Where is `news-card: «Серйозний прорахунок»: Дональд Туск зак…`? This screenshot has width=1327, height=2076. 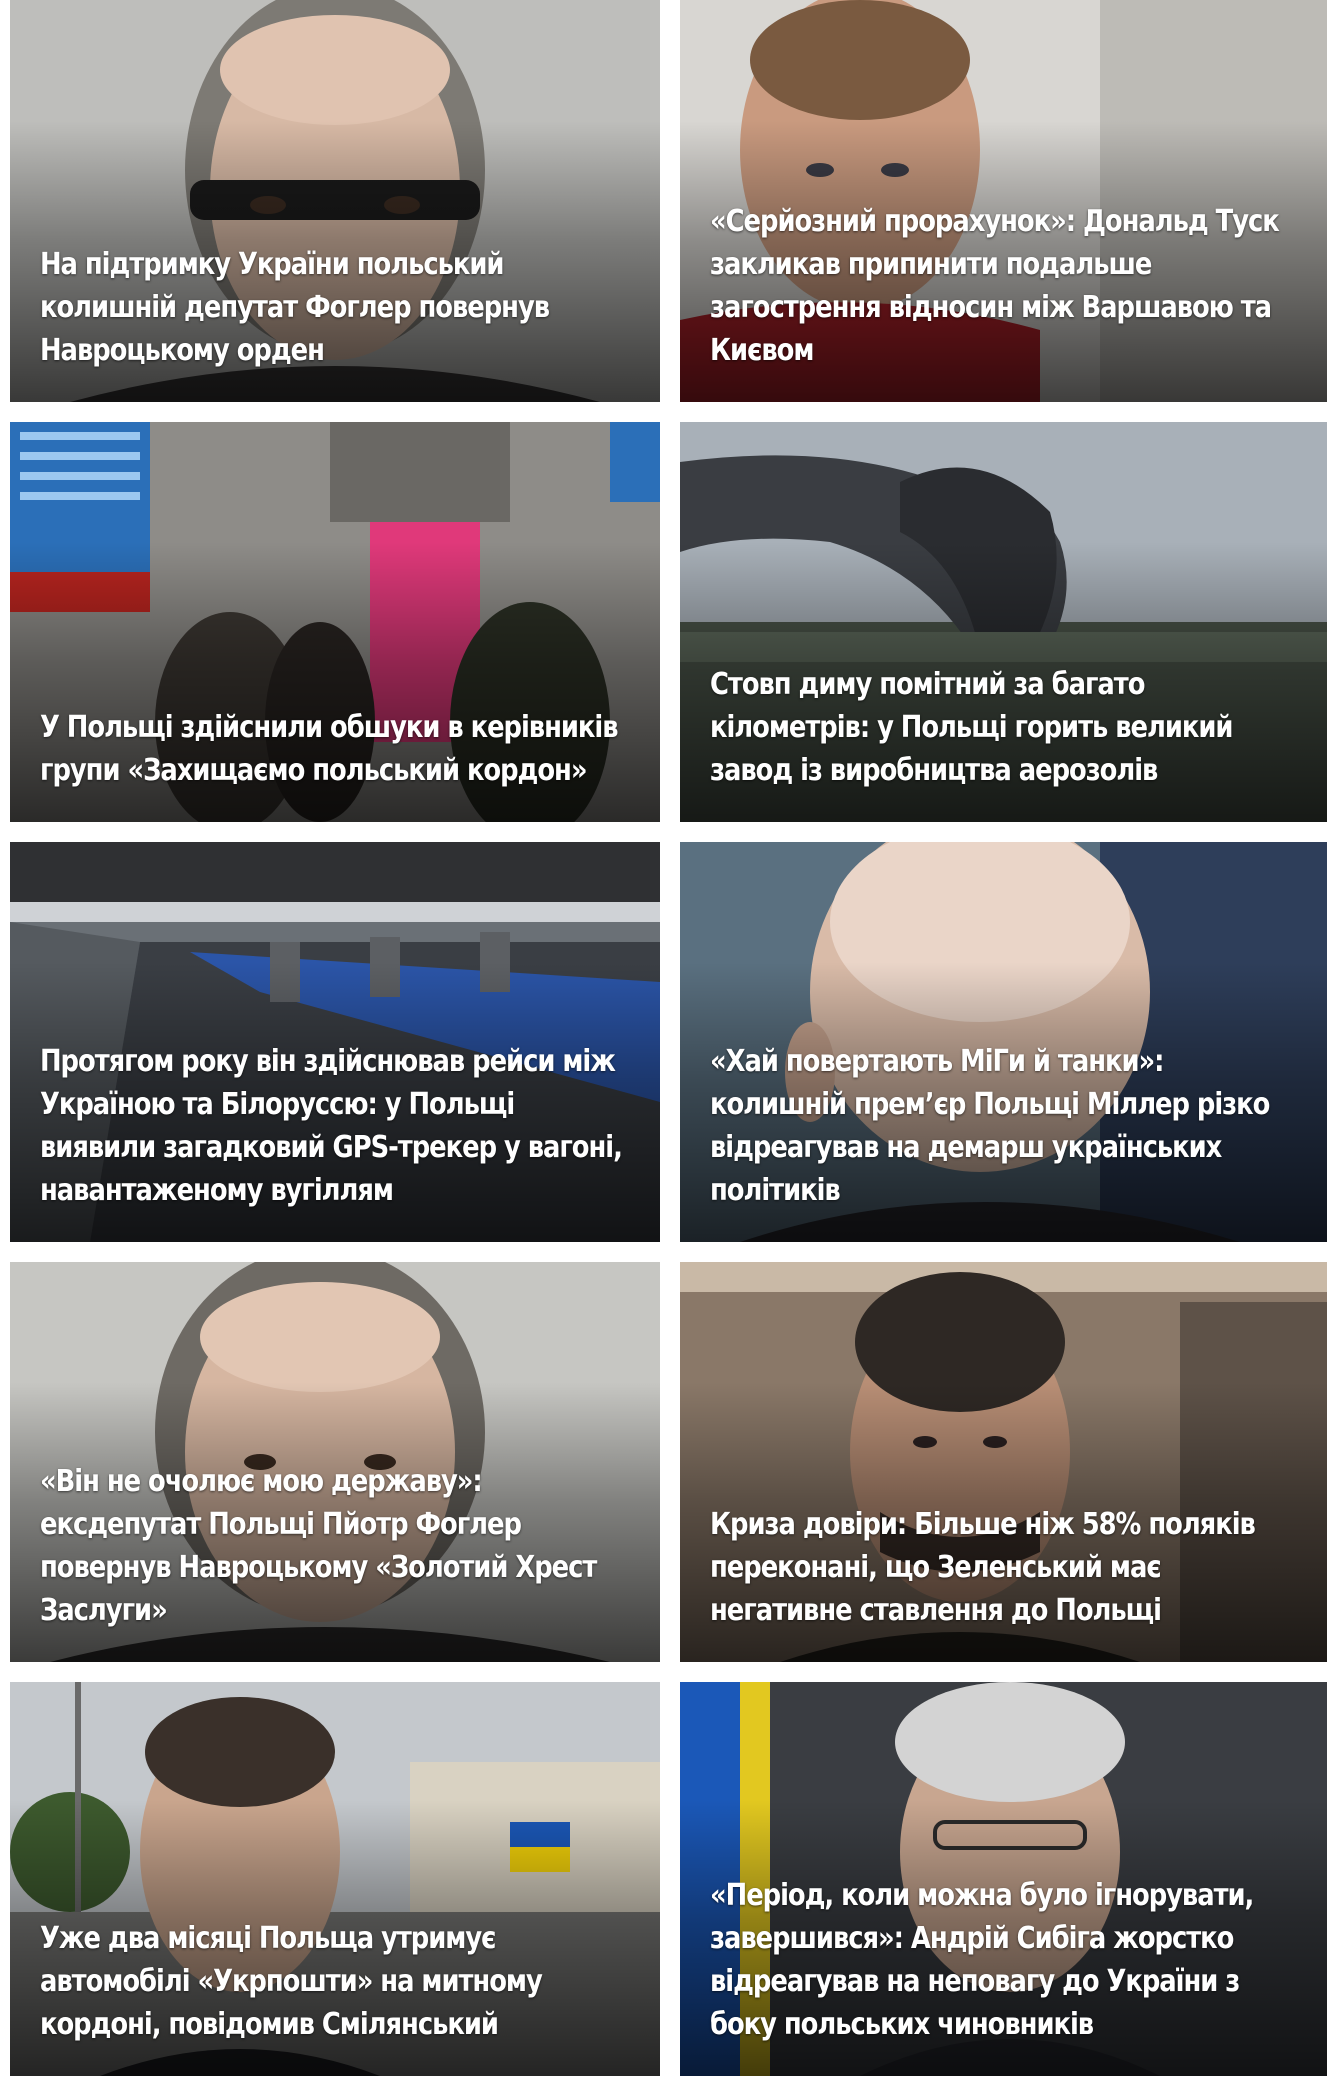
news-card: «Серйозний прорахунок»: Дональд Туск зак… is located at coordinates (1003, 201).